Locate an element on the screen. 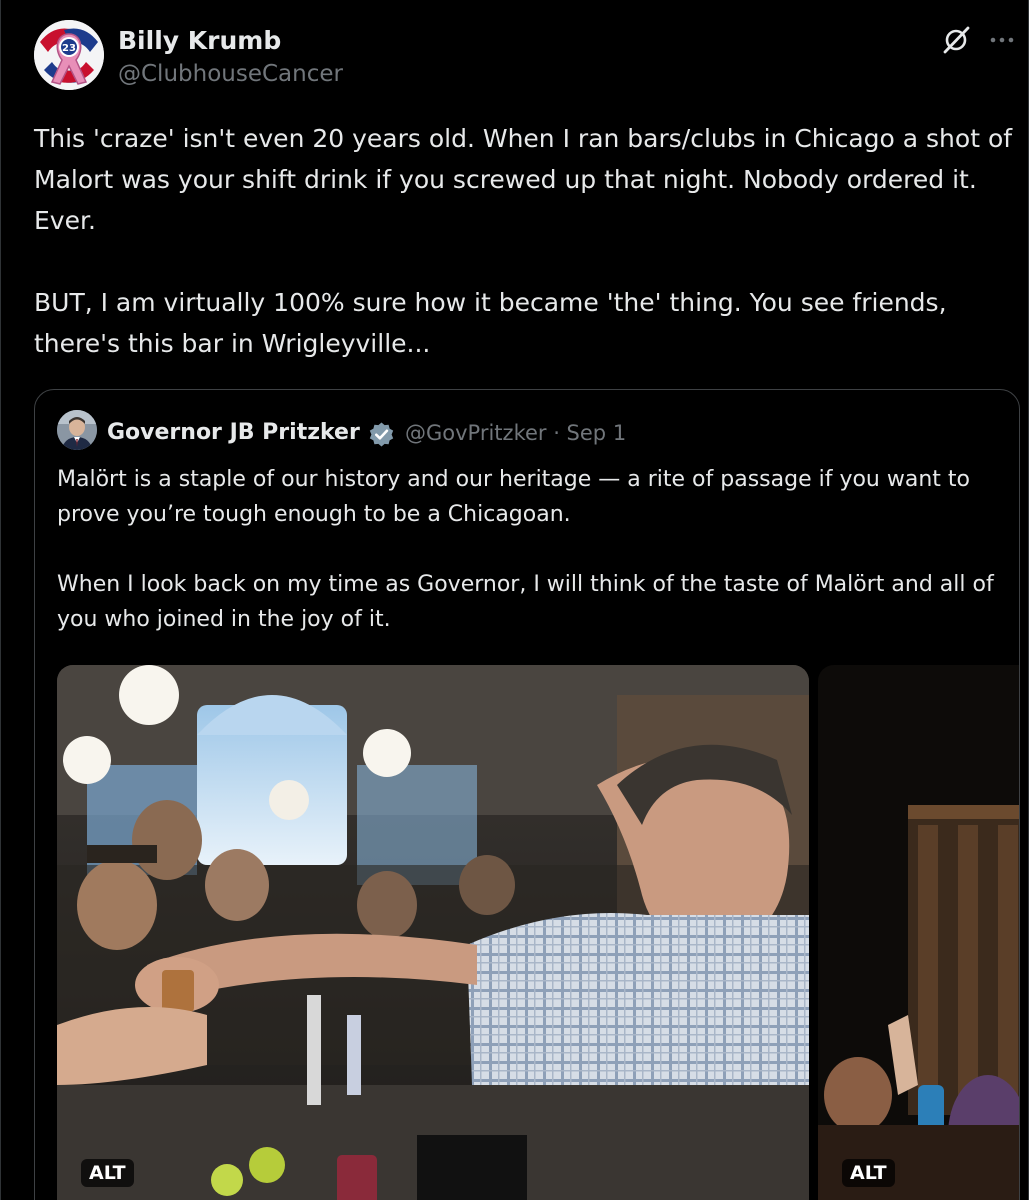  grok-icon is located at coordinates (956, 40).